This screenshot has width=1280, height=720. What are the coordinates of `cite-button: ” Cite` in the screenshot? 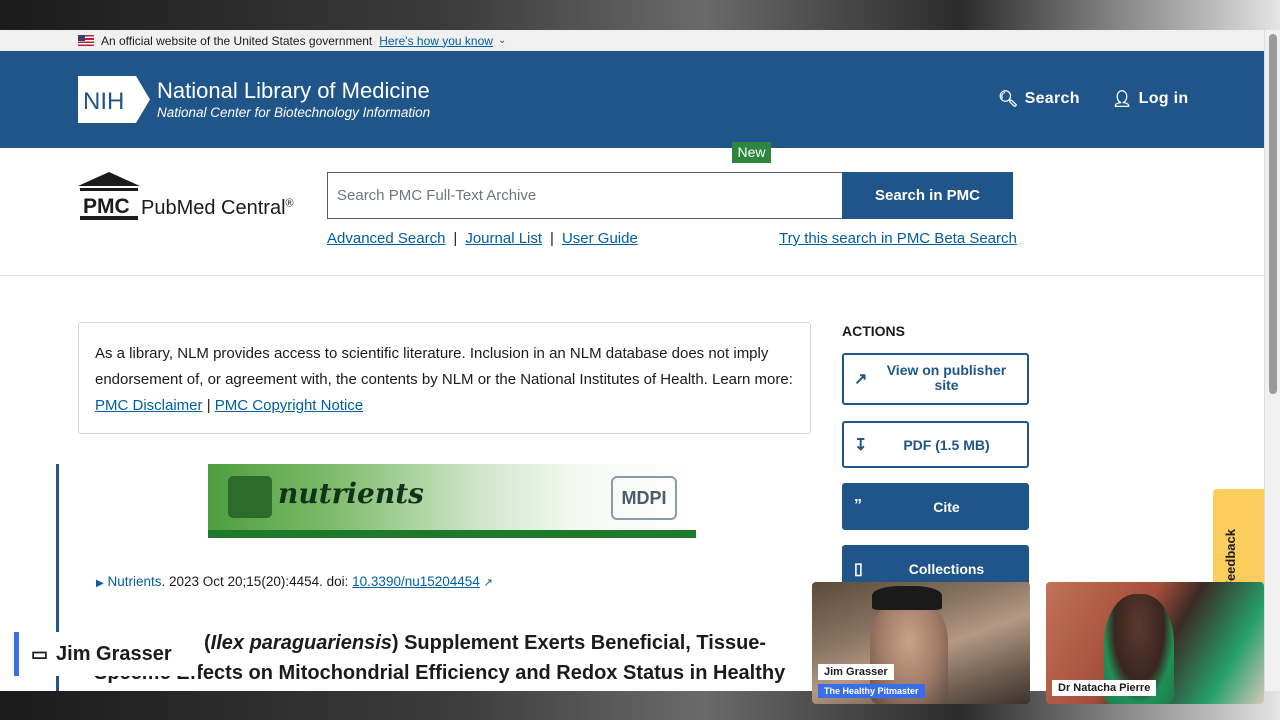 It's located at (935, 506).